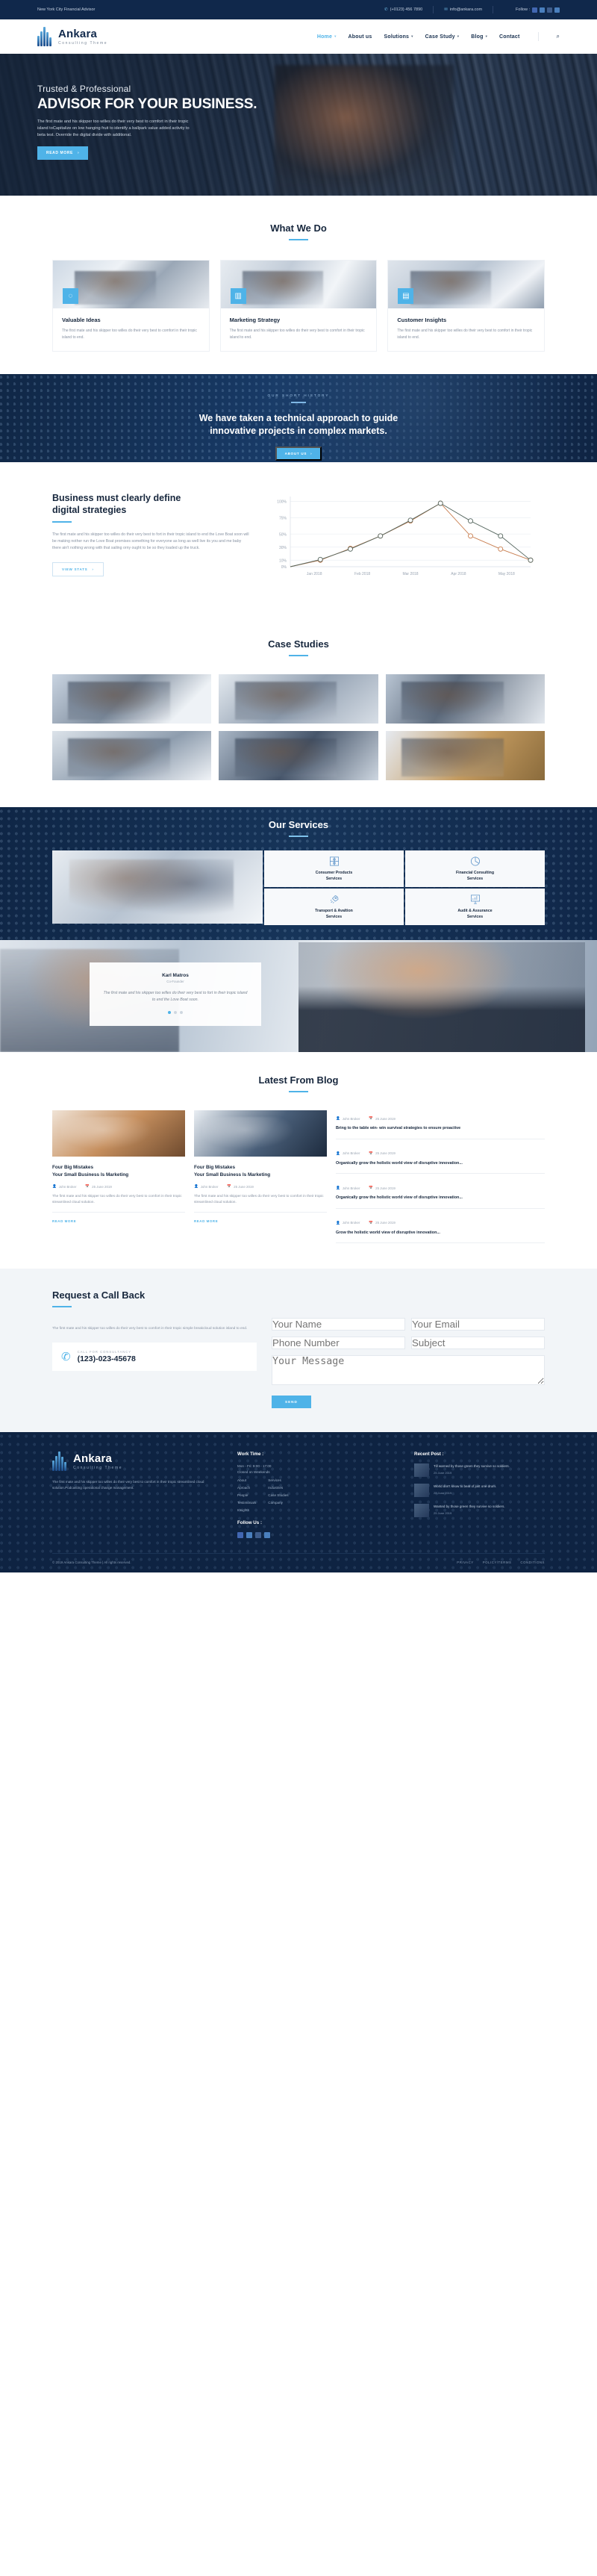  Describe the element at coordinates (334, 899) in the screenshot. I see `rocket-icon` at that location.